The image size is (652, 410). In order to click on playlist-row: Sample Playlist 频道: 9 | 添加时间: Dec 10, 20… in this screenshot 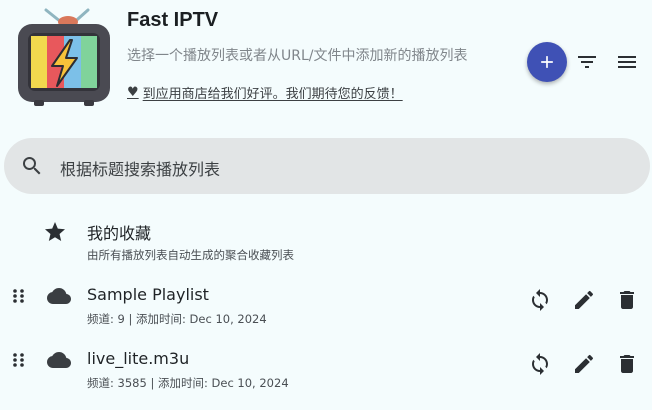, I will do `click(326, 304)`.